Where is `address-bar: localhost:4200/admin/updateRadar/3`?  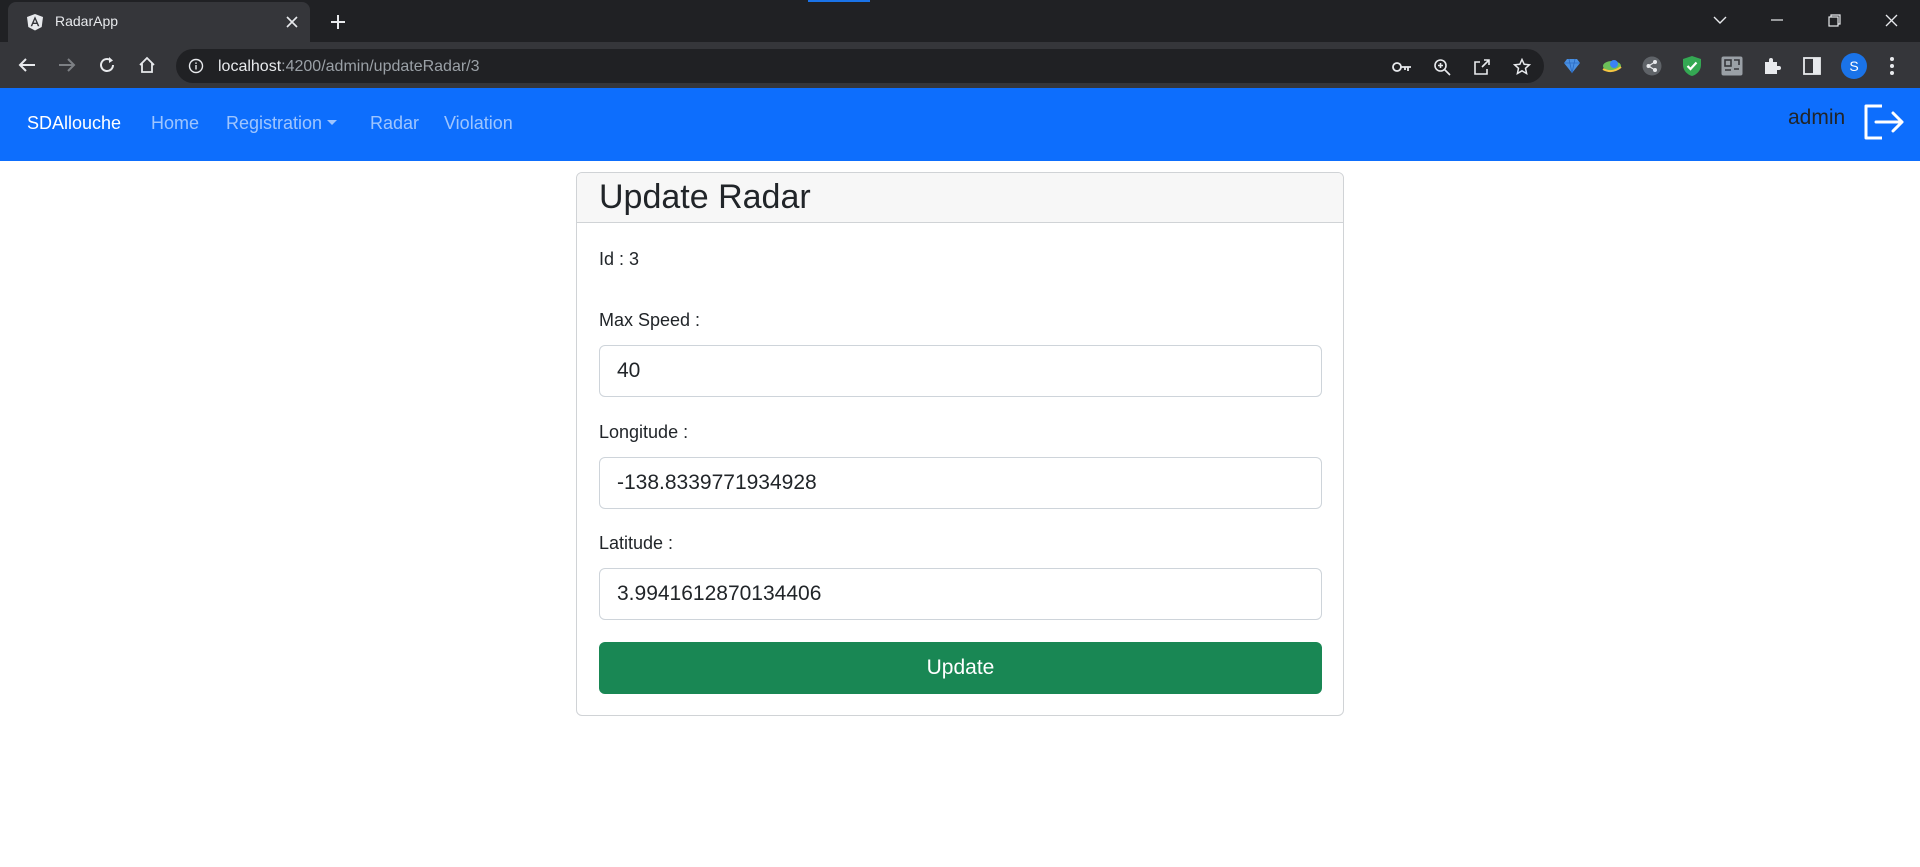
address-bar: localhost:4200/admin/updateRadar/3 is located at coordinates (860, 66).